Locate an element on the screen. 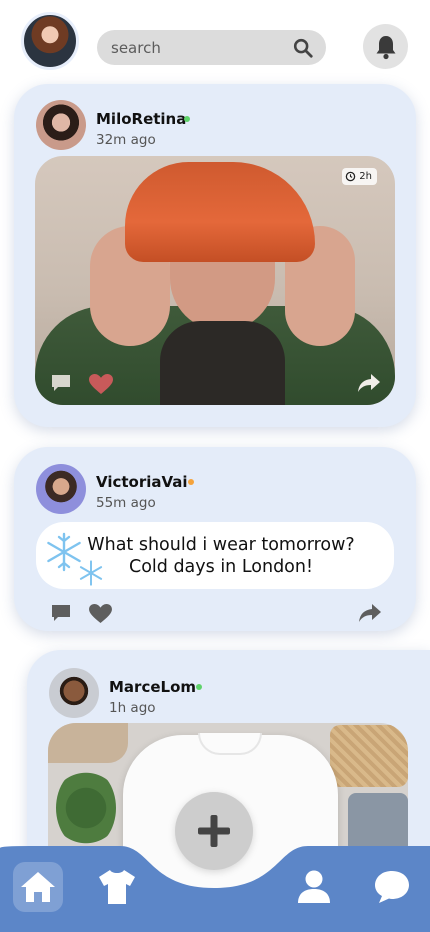 Image resolution: width=430 pixels, height=932 pixels. nav-home-button is located at coordinates (38, 887).